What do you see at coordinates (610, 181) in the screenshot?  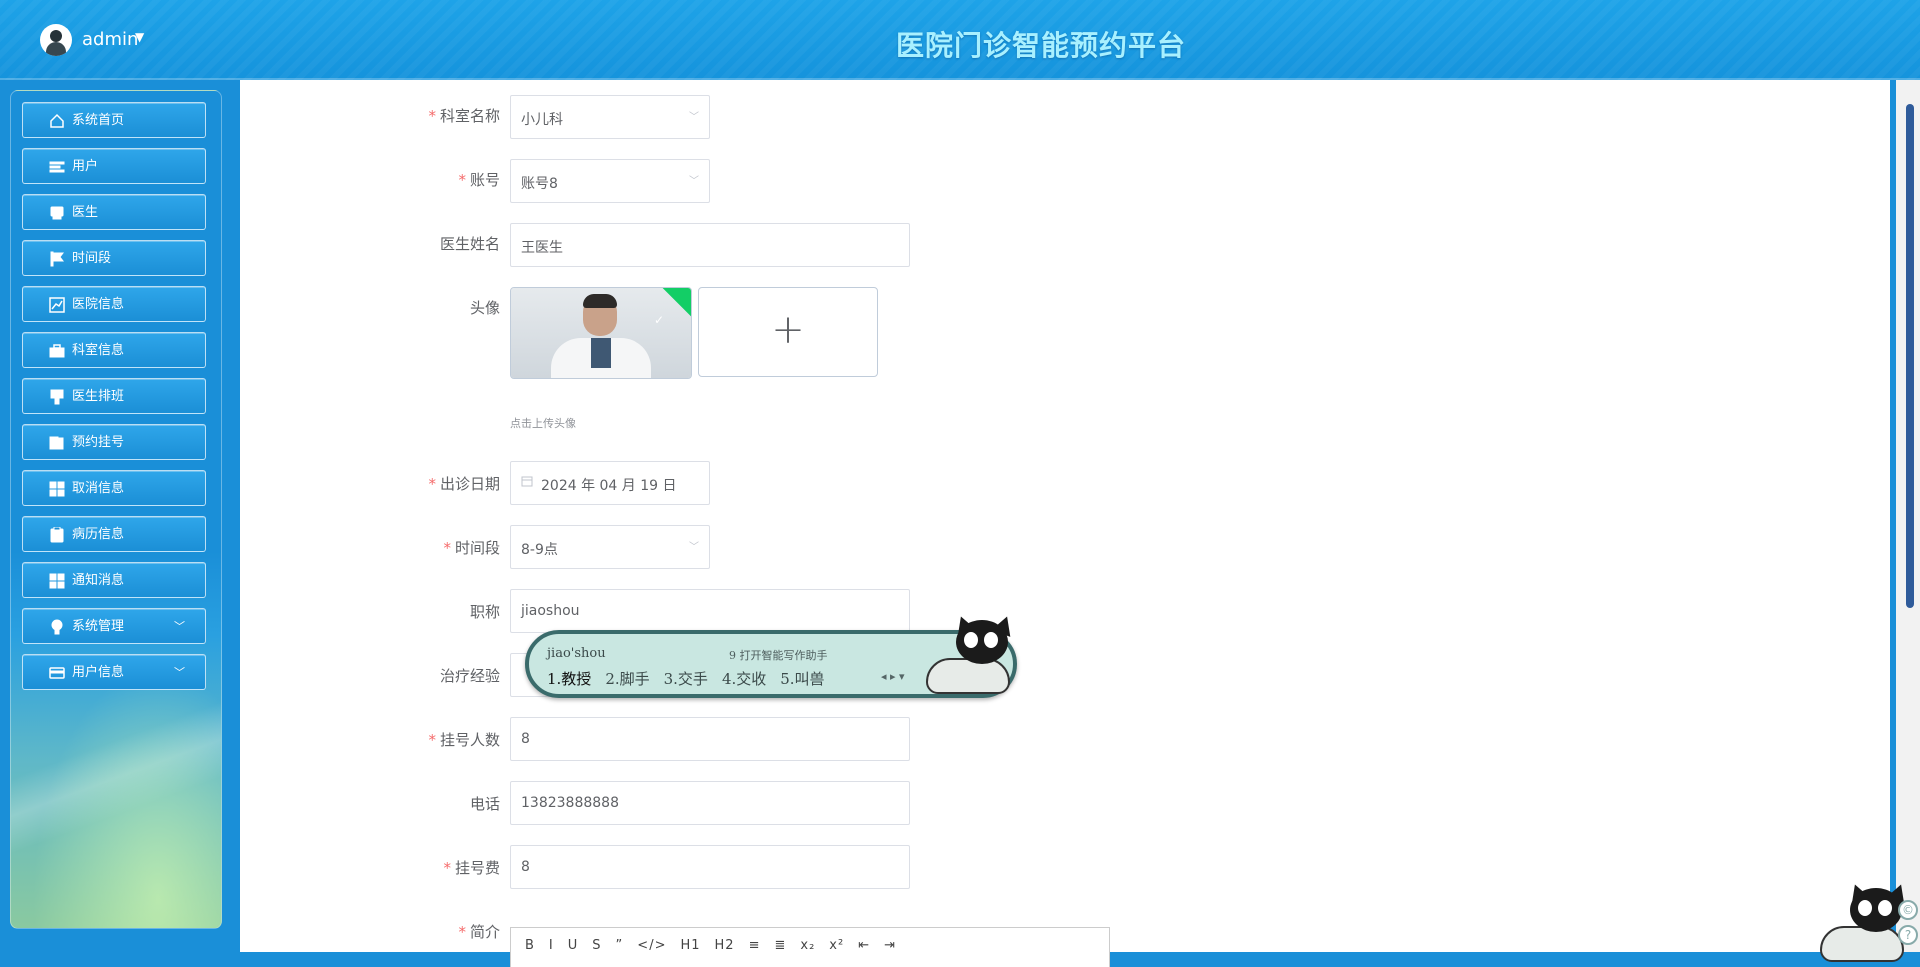 I see `account-select: 账号8 ﹀` at bounding box center [610, 181].